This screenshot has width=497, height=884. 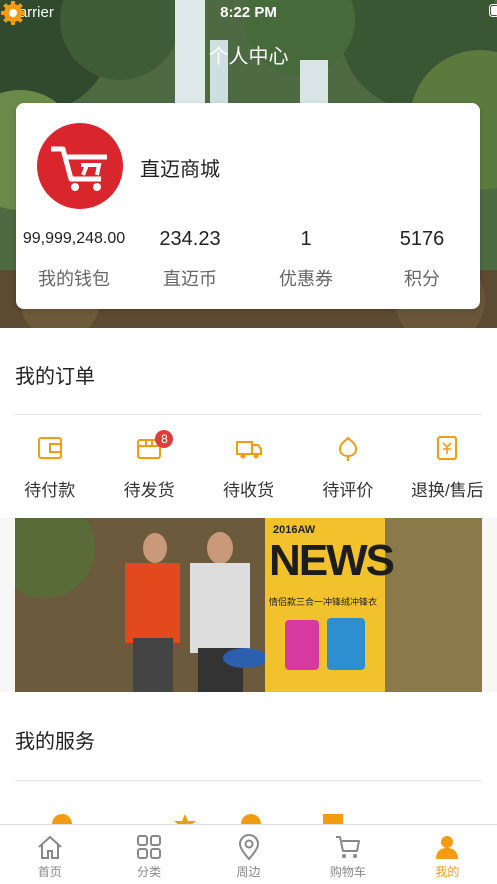 What do you see at coordinates (422, 278) in the screenshot?
I see `points-label: 积分` at bounding box center [422, 278].